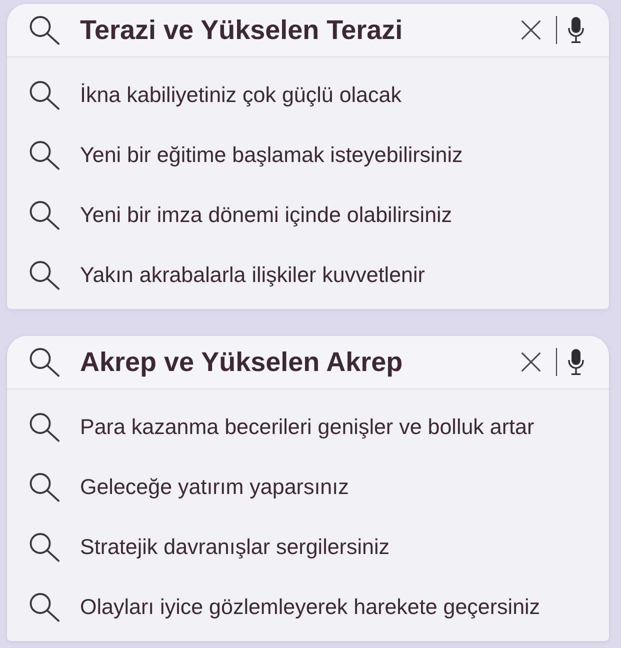  I want to click on search-bar: Akrep ve Yükselen Akrep, so click(308, 363).